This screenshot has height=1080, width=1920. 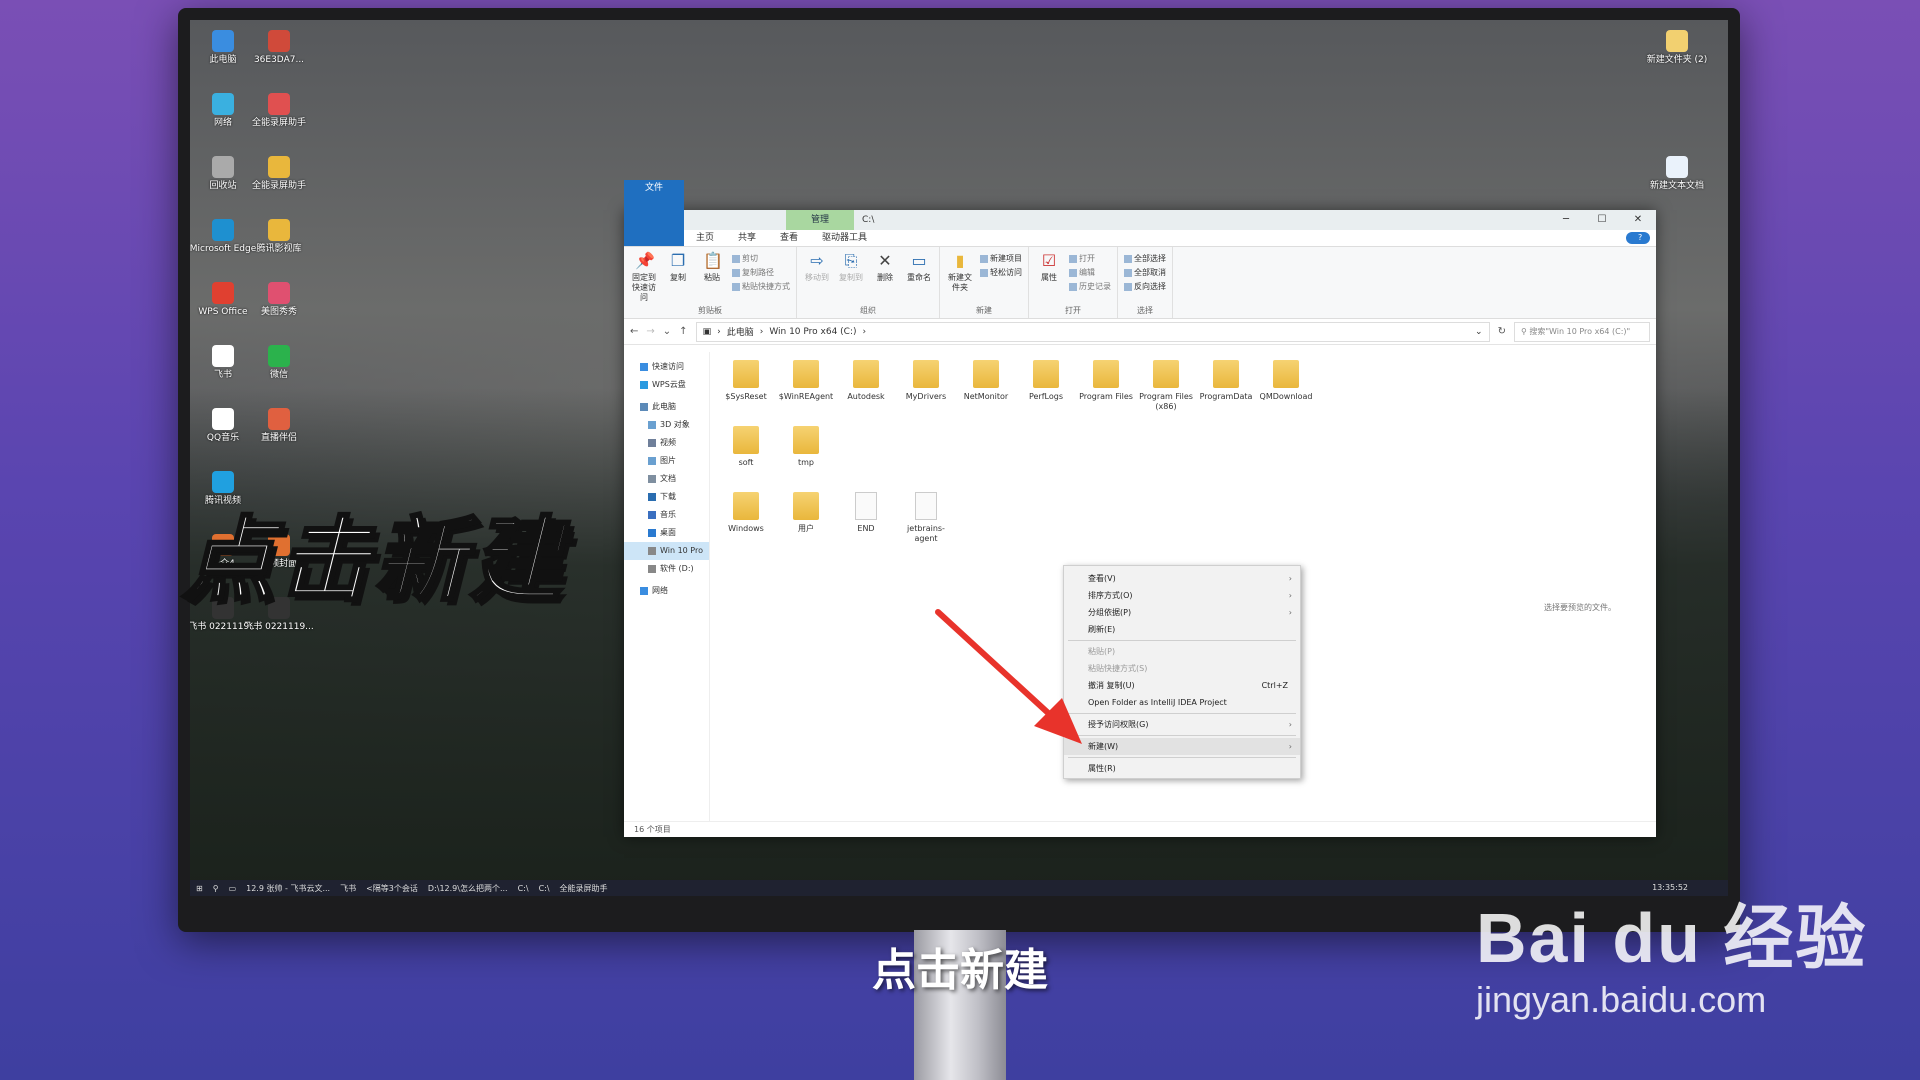 What do you see at coordinates (1677, 174) in the screenshot?
I see `desktop-icon: 新建文本文档` at bounding box center [1677, 174].